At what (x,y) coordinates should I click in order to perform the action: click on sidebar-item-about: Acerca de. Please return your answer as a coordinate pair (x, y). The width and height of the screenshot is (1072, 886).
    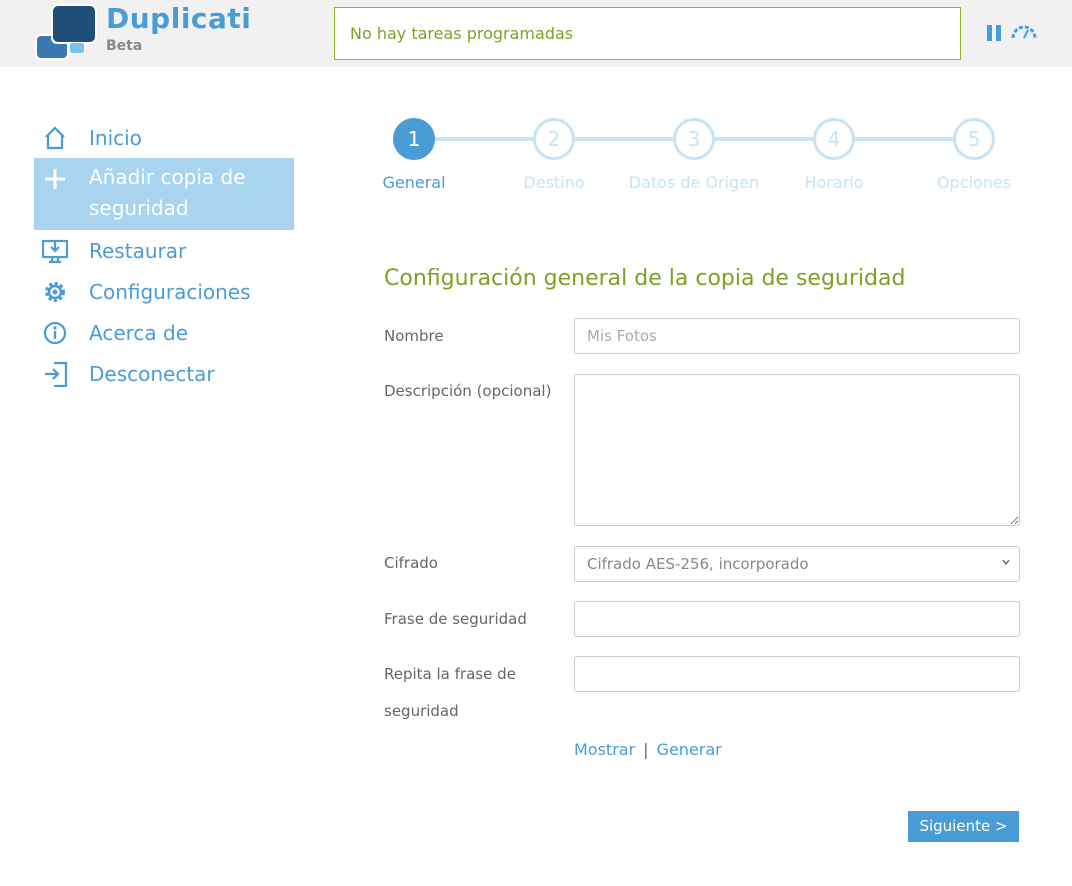
    Looking at the image, I should click on (164, 332).